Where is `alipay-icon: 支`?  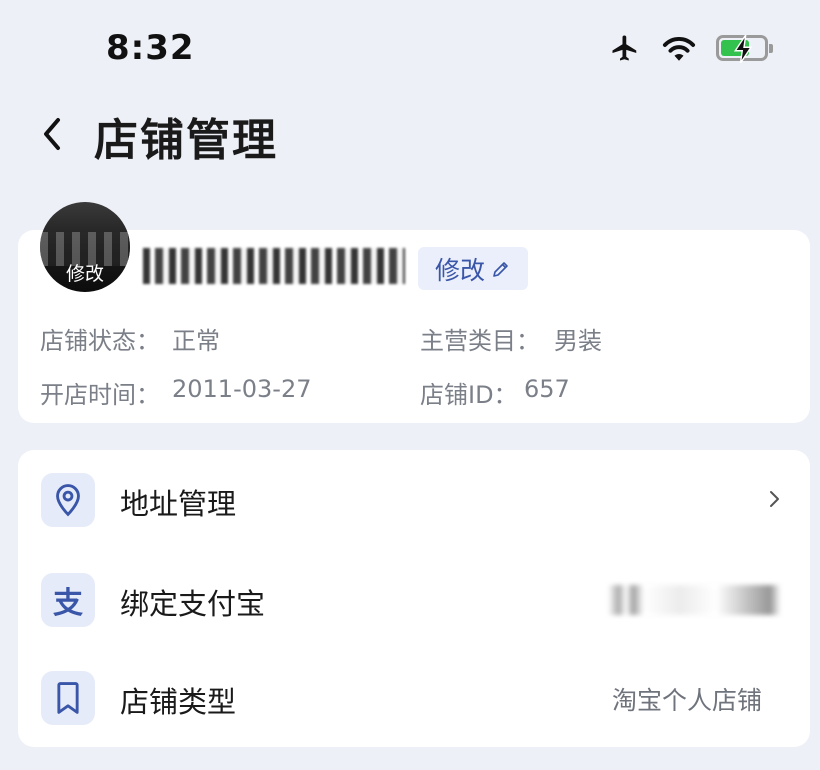
alipay-icon: 支 is located at coordinates (68, 600).